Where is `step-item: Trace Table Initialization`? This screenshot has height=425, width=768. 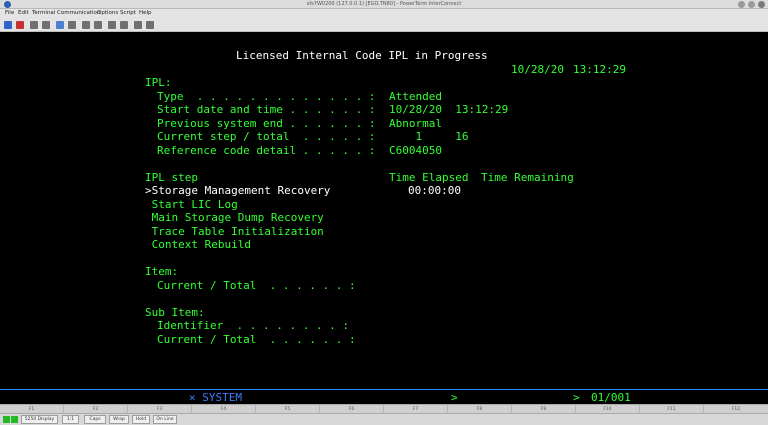
step-item: Trace Table Initialization is located at coordinates (234, 231).